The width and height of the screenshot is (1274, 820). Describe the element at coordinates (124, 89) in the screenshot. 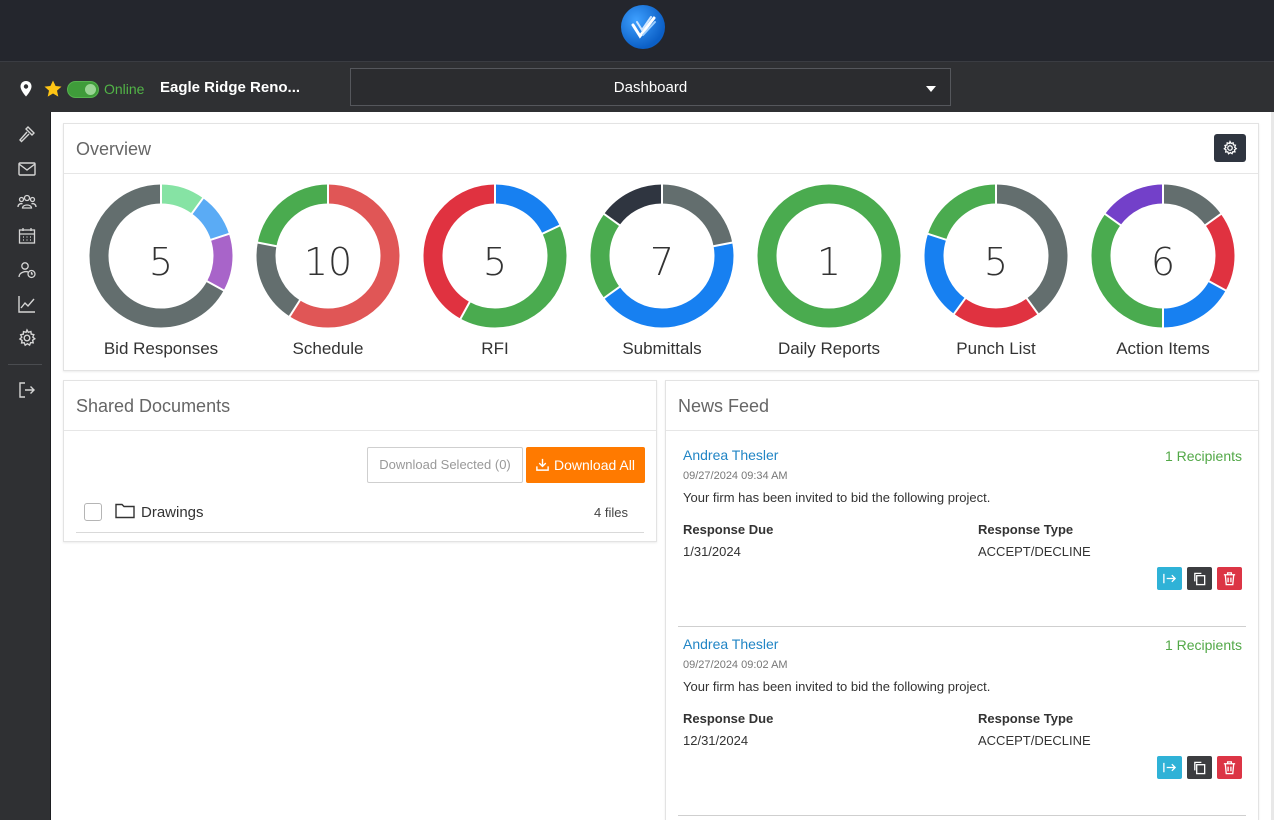

I see `online-status: Online` at that location.